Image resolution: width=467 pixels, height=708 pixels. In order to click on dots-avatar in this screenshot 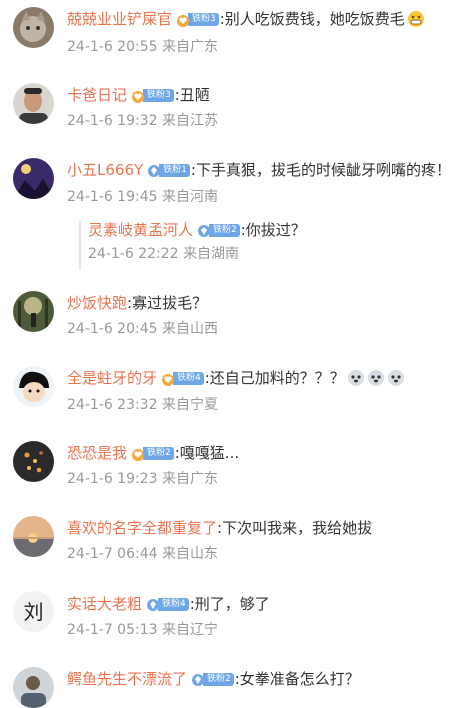, I will do `click(33, 461)`.